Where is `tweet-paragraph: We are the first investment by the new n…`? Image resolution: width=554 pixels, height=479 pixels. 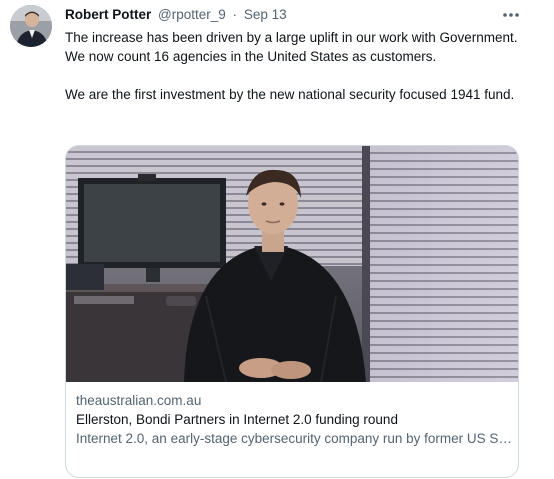 tweet-paragraph: We are the first investment by the new n… is located at coordinates (290, 94).